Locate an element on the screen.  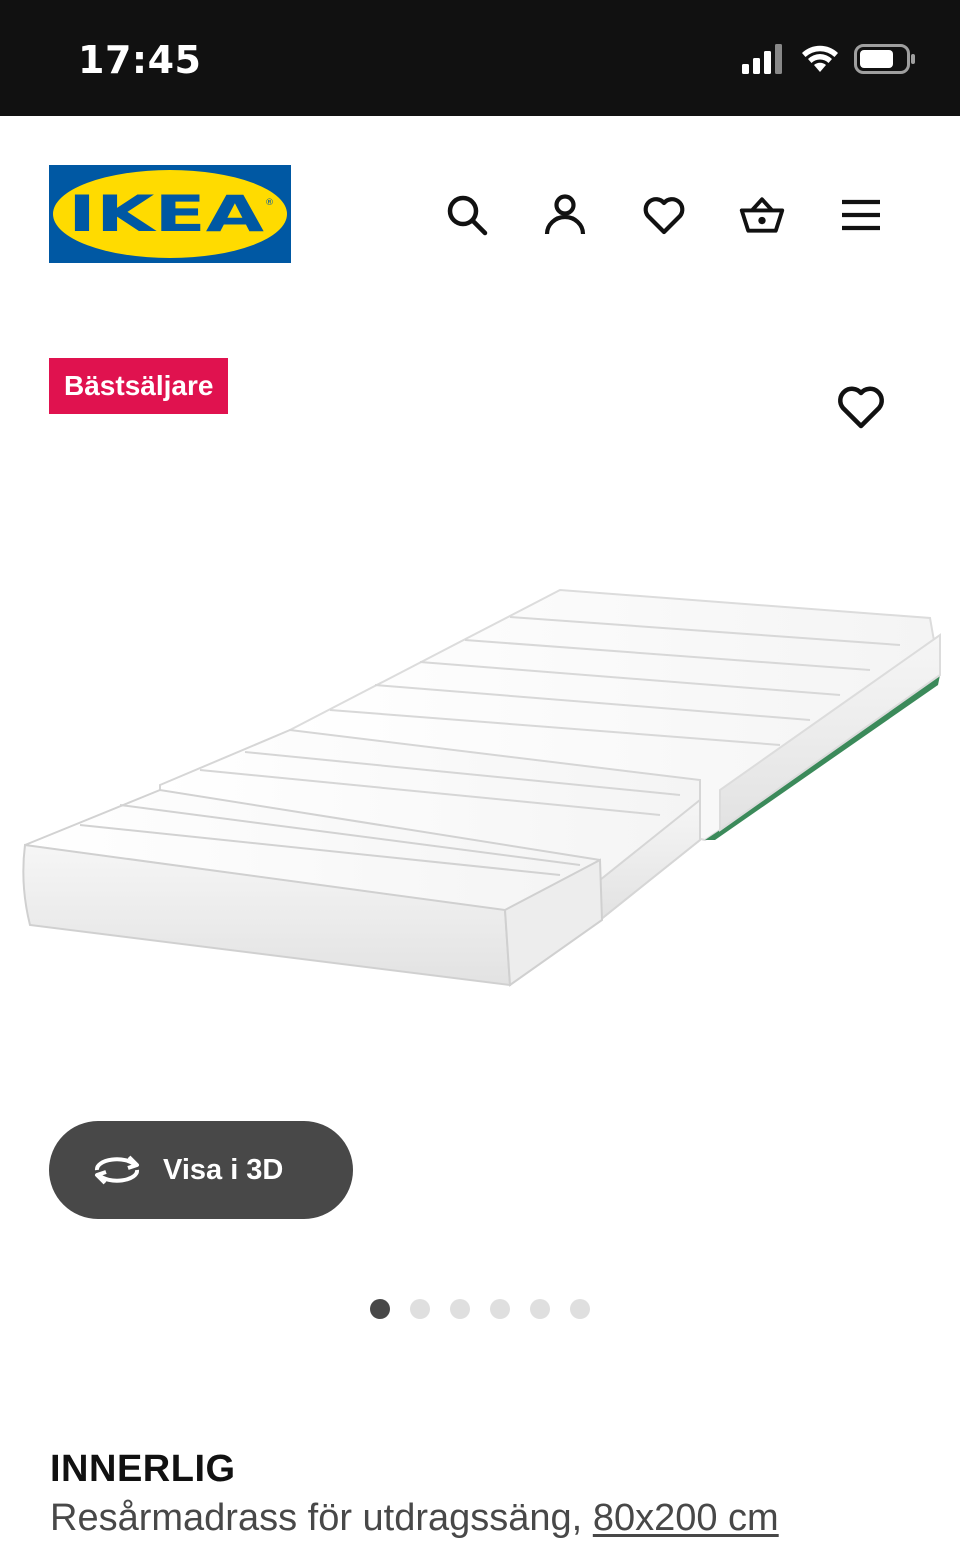
product-description: Resårmadrass för utdragssäng, 80x200 cm is located at coordinates (414, 1518).